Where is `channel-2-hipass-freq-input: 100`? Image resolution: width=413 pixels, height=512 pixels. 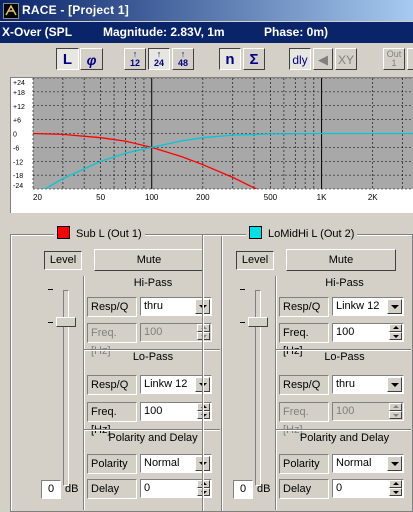 channel-2-hipass-freq-input: 100 is located at coordinates (368, 332).